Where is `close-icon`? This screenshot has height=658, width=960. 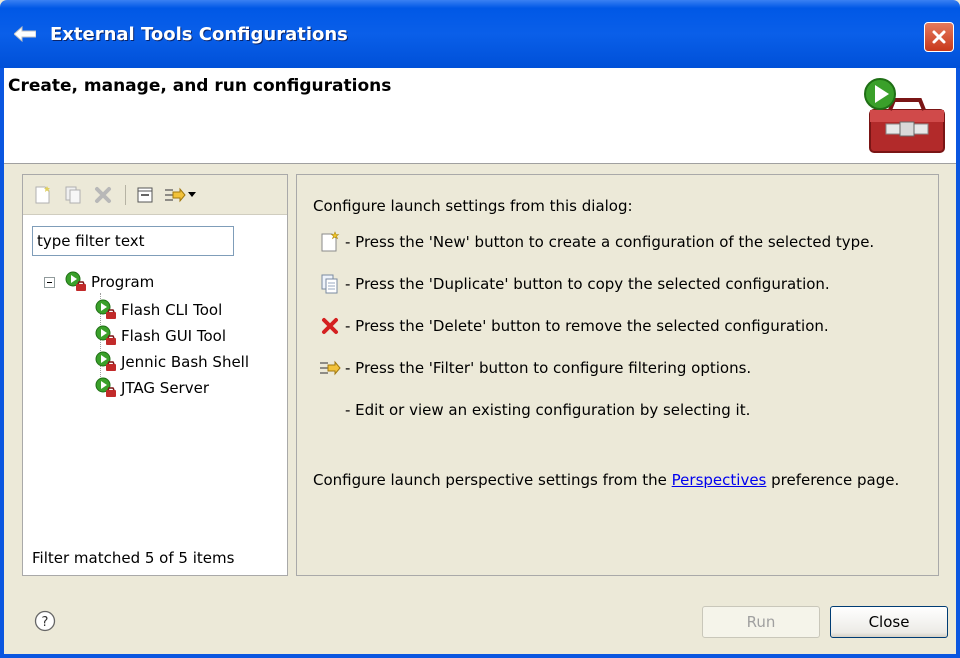
close-icon is located at coordinates (939, 37).